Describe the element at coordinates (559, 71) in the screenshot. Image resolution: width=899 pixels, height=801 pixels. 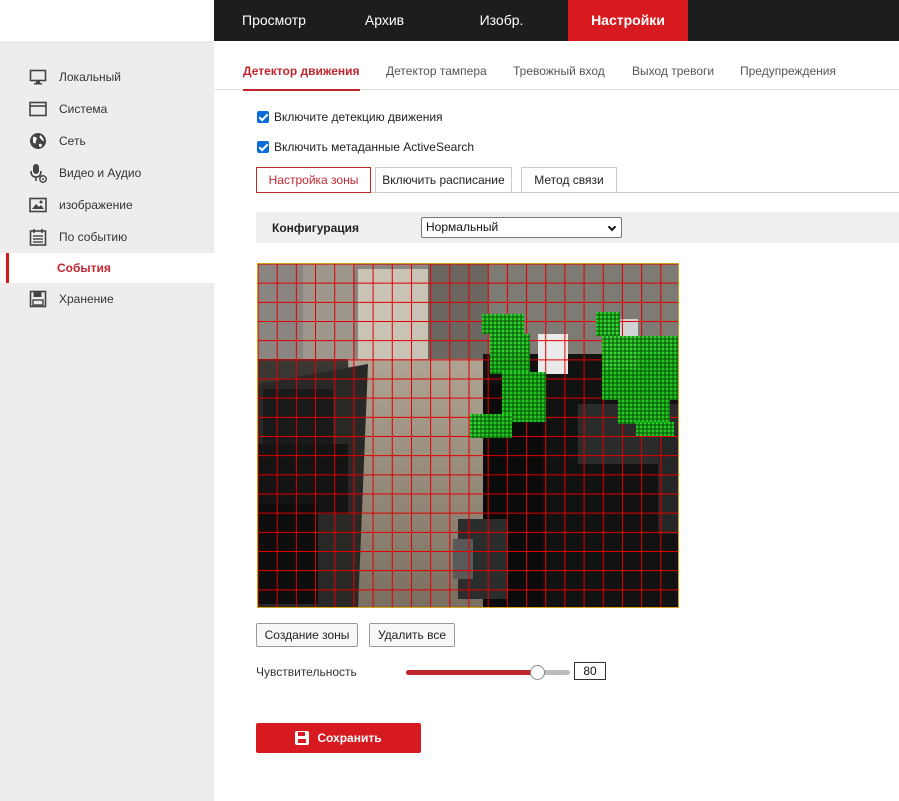
I see `tab-alarm-input: Тревожный вход` at that location.